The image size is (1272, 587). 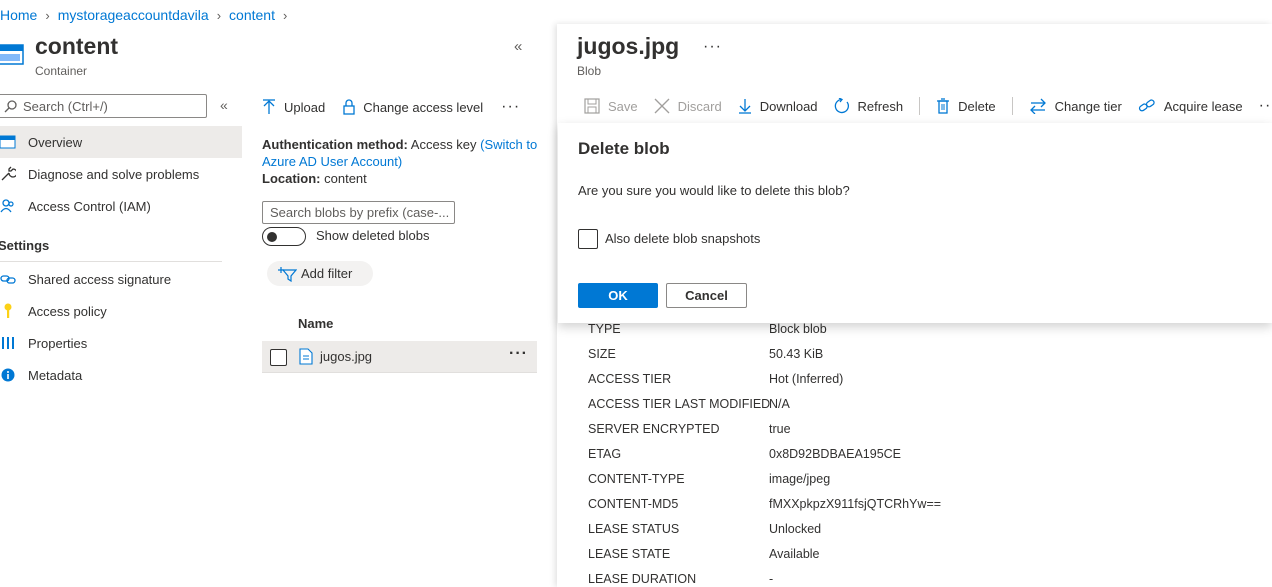 I want to click on save-button: Save, so click(x=611, y=106).